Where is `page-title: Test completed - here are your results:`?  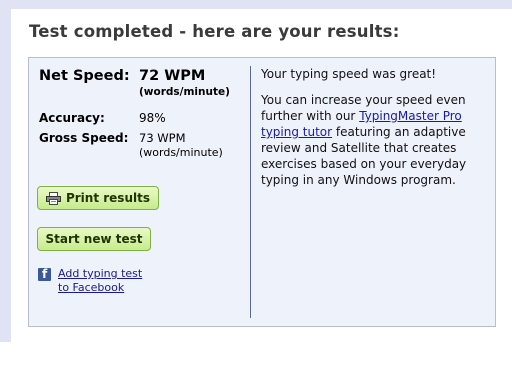 page-title: Test completed - here are your results: is located at coordinates (214, 31).